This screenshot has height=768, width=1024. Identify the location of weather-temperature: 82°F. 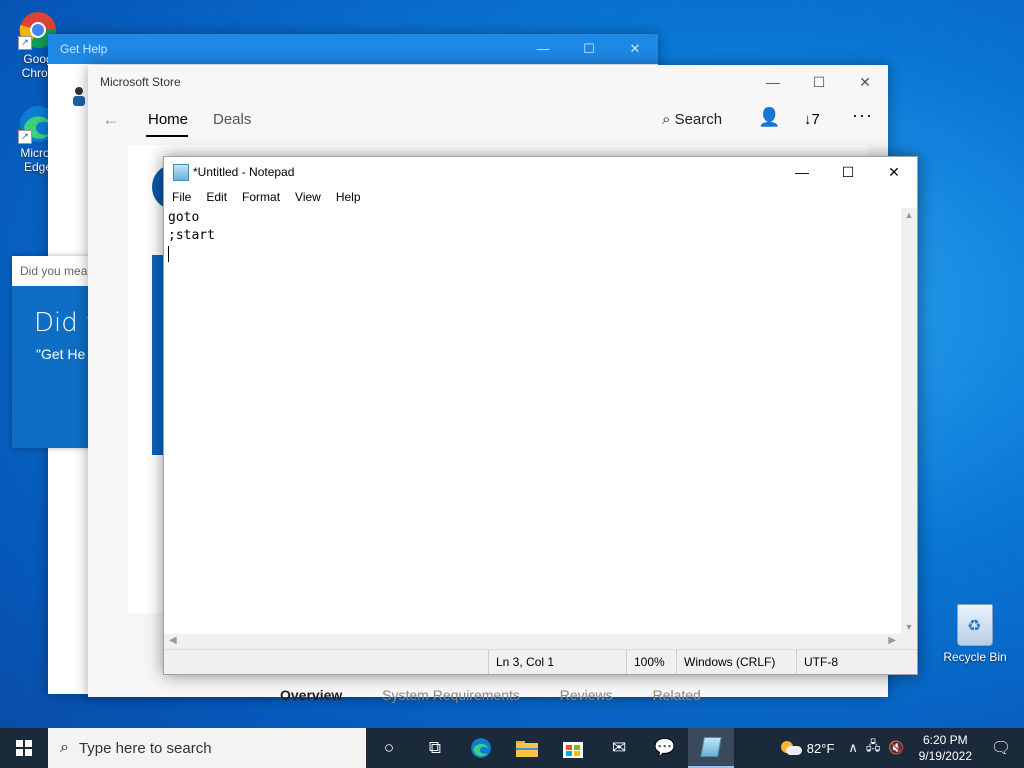
(820, 748).